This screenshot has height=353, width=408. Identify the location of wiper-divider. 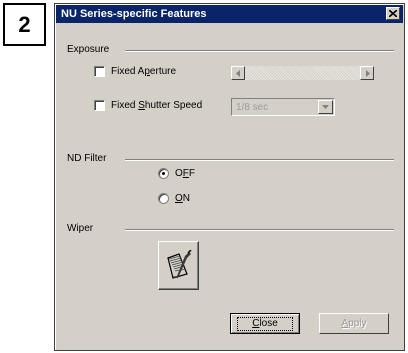
(259, 230).